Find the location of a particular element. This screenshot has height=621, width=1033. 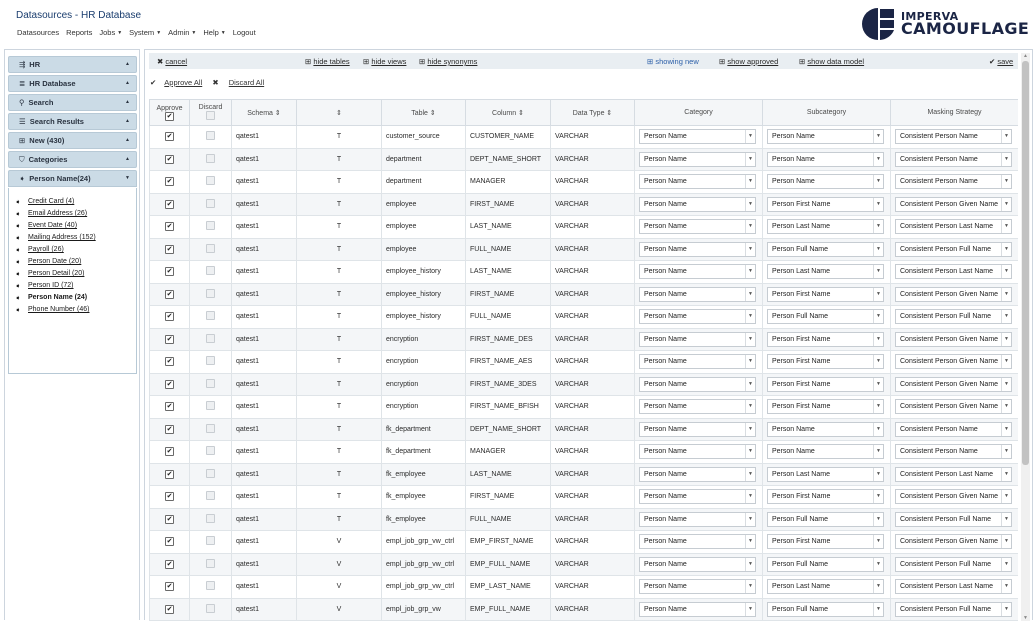

category-link: ➧ Person Name (24) is located at coordinates (51, 298).